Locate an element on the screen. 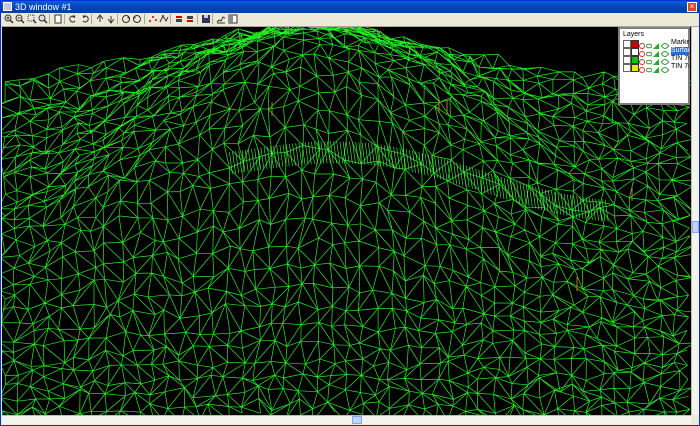 The height and width of the screenshot is (426, 700). zoom-out-icon is located at coordinates (20, 19).